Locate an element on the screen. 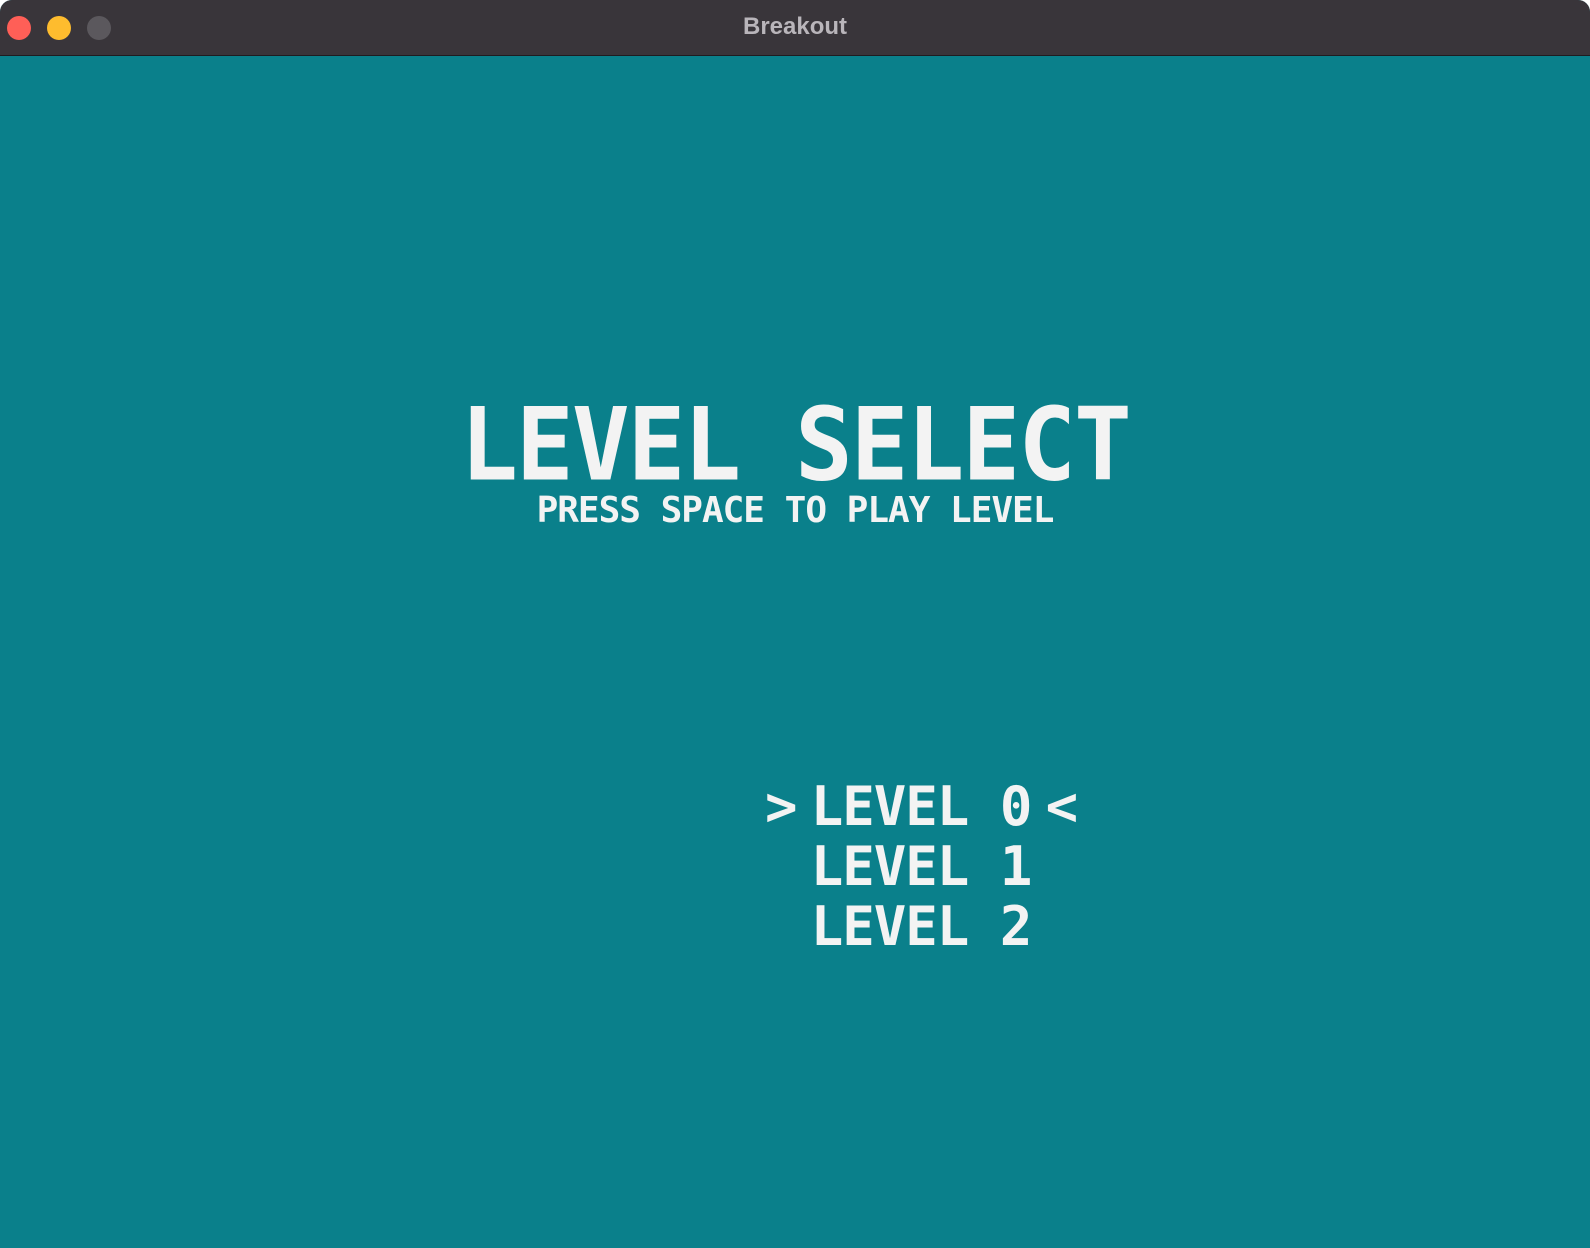  level-select-heading: LEVEL SELECT is located at coordinates (796, 445).